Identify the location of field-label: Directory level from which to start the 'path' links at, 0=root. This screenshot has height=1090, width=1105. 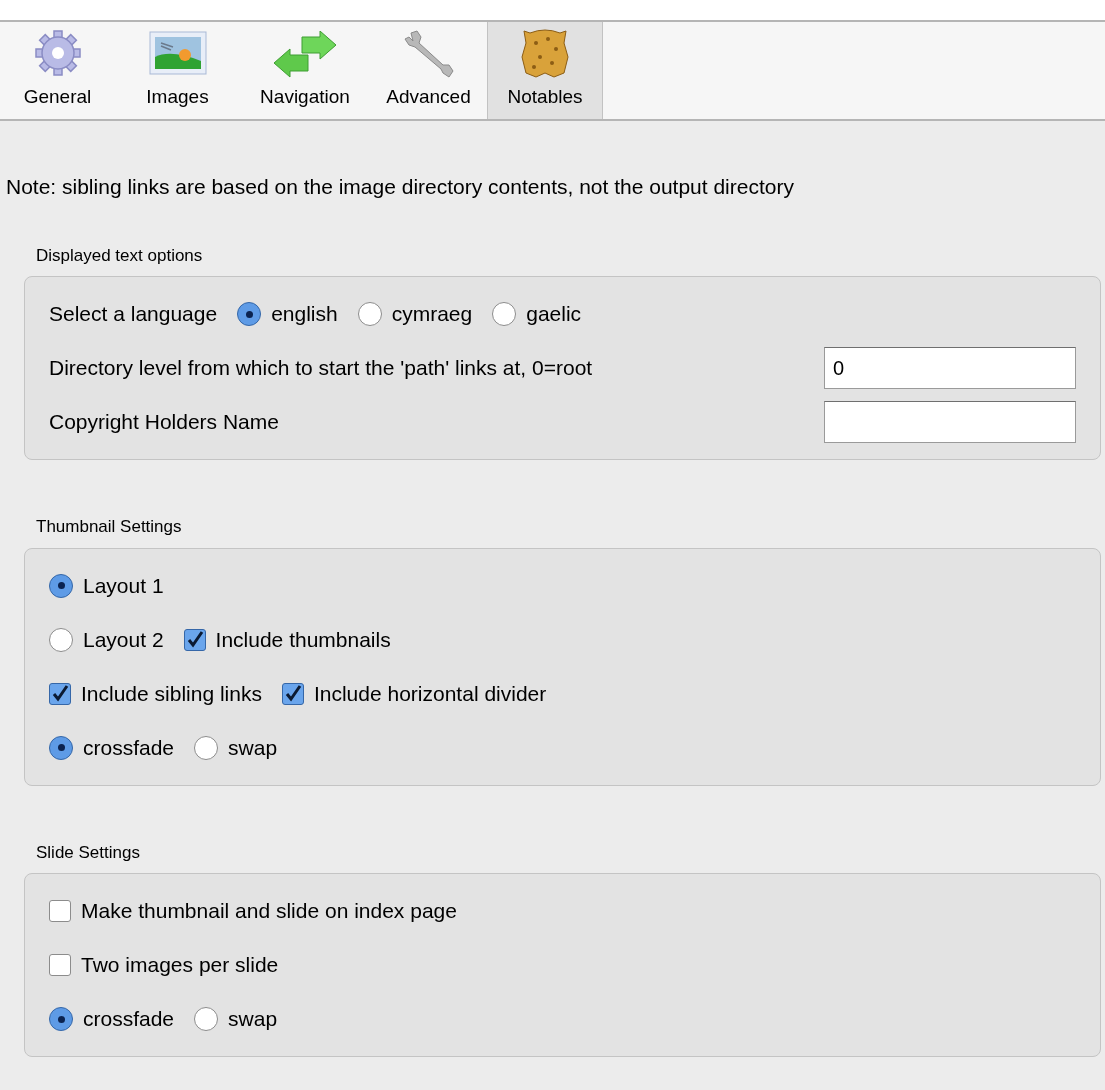
(321, 368).